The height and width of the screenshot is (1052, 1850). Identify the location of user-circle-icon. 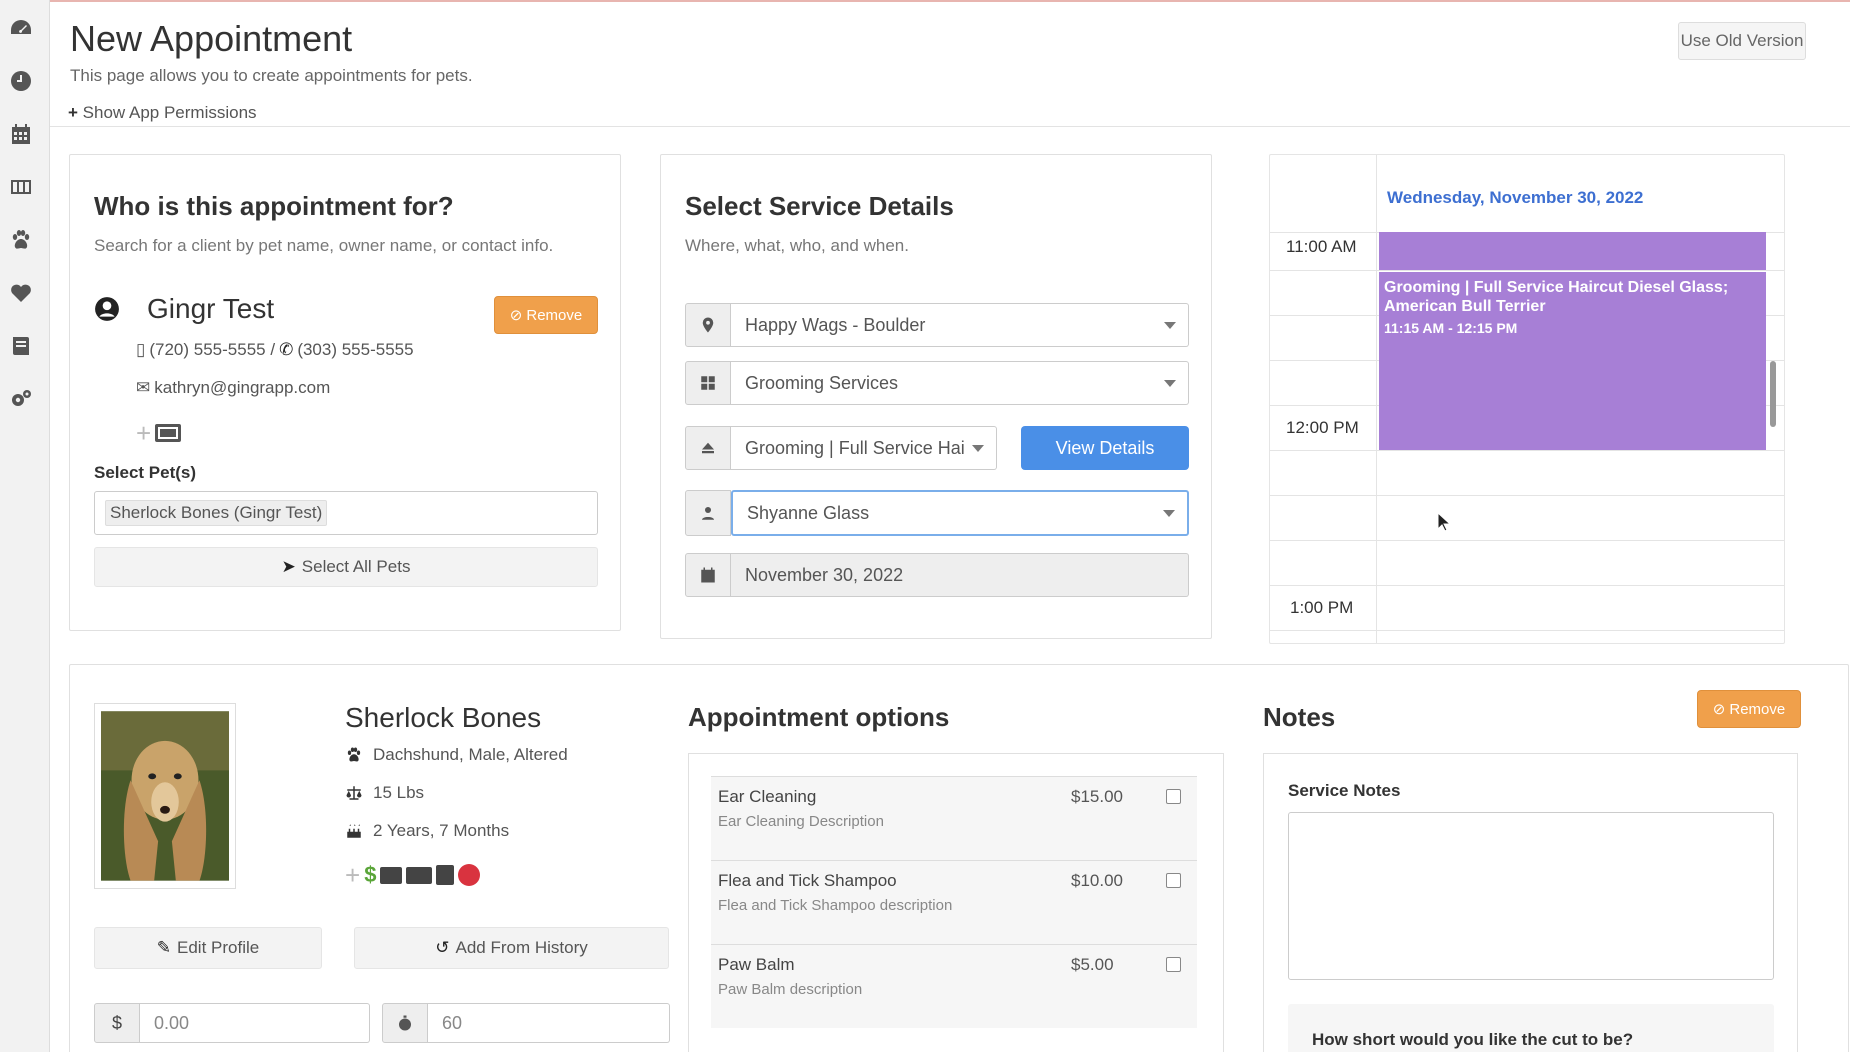
(107, 309).